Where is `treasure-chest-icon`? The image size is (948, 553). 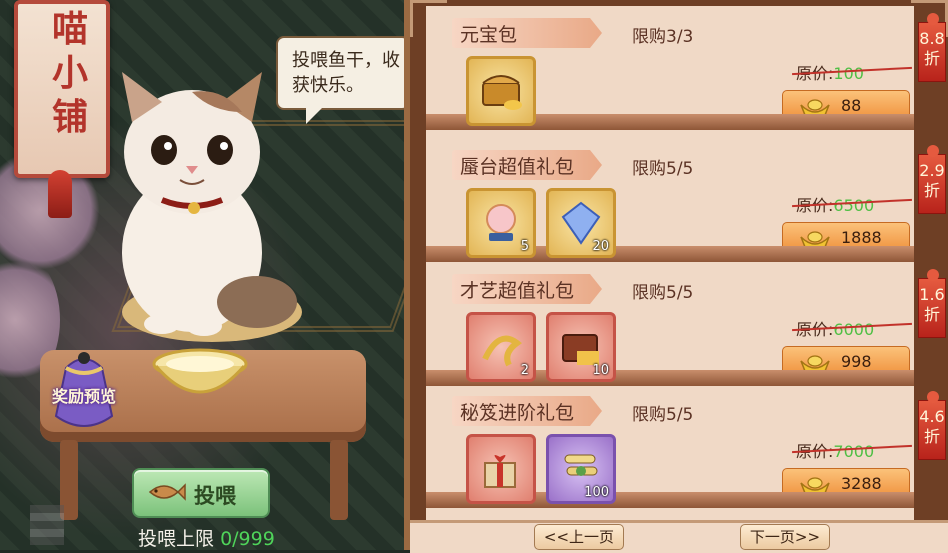
treasure-chest-icon is located at coordinates (502, 92).